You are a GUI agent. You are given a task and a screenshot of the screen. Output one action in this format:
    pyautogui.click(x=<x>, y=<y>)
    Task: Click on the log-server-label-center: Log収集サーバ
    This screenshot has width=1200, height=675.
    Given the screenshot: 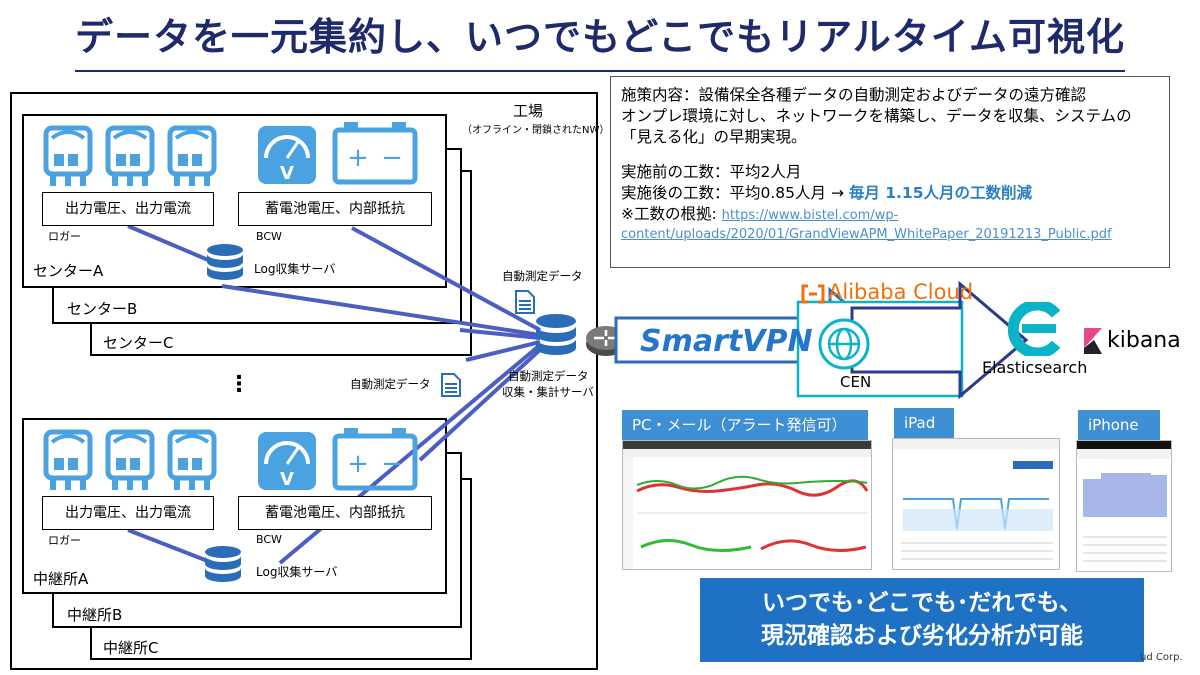 What is the action you would take?
    pyautogui.click(x=295, y=269)
    